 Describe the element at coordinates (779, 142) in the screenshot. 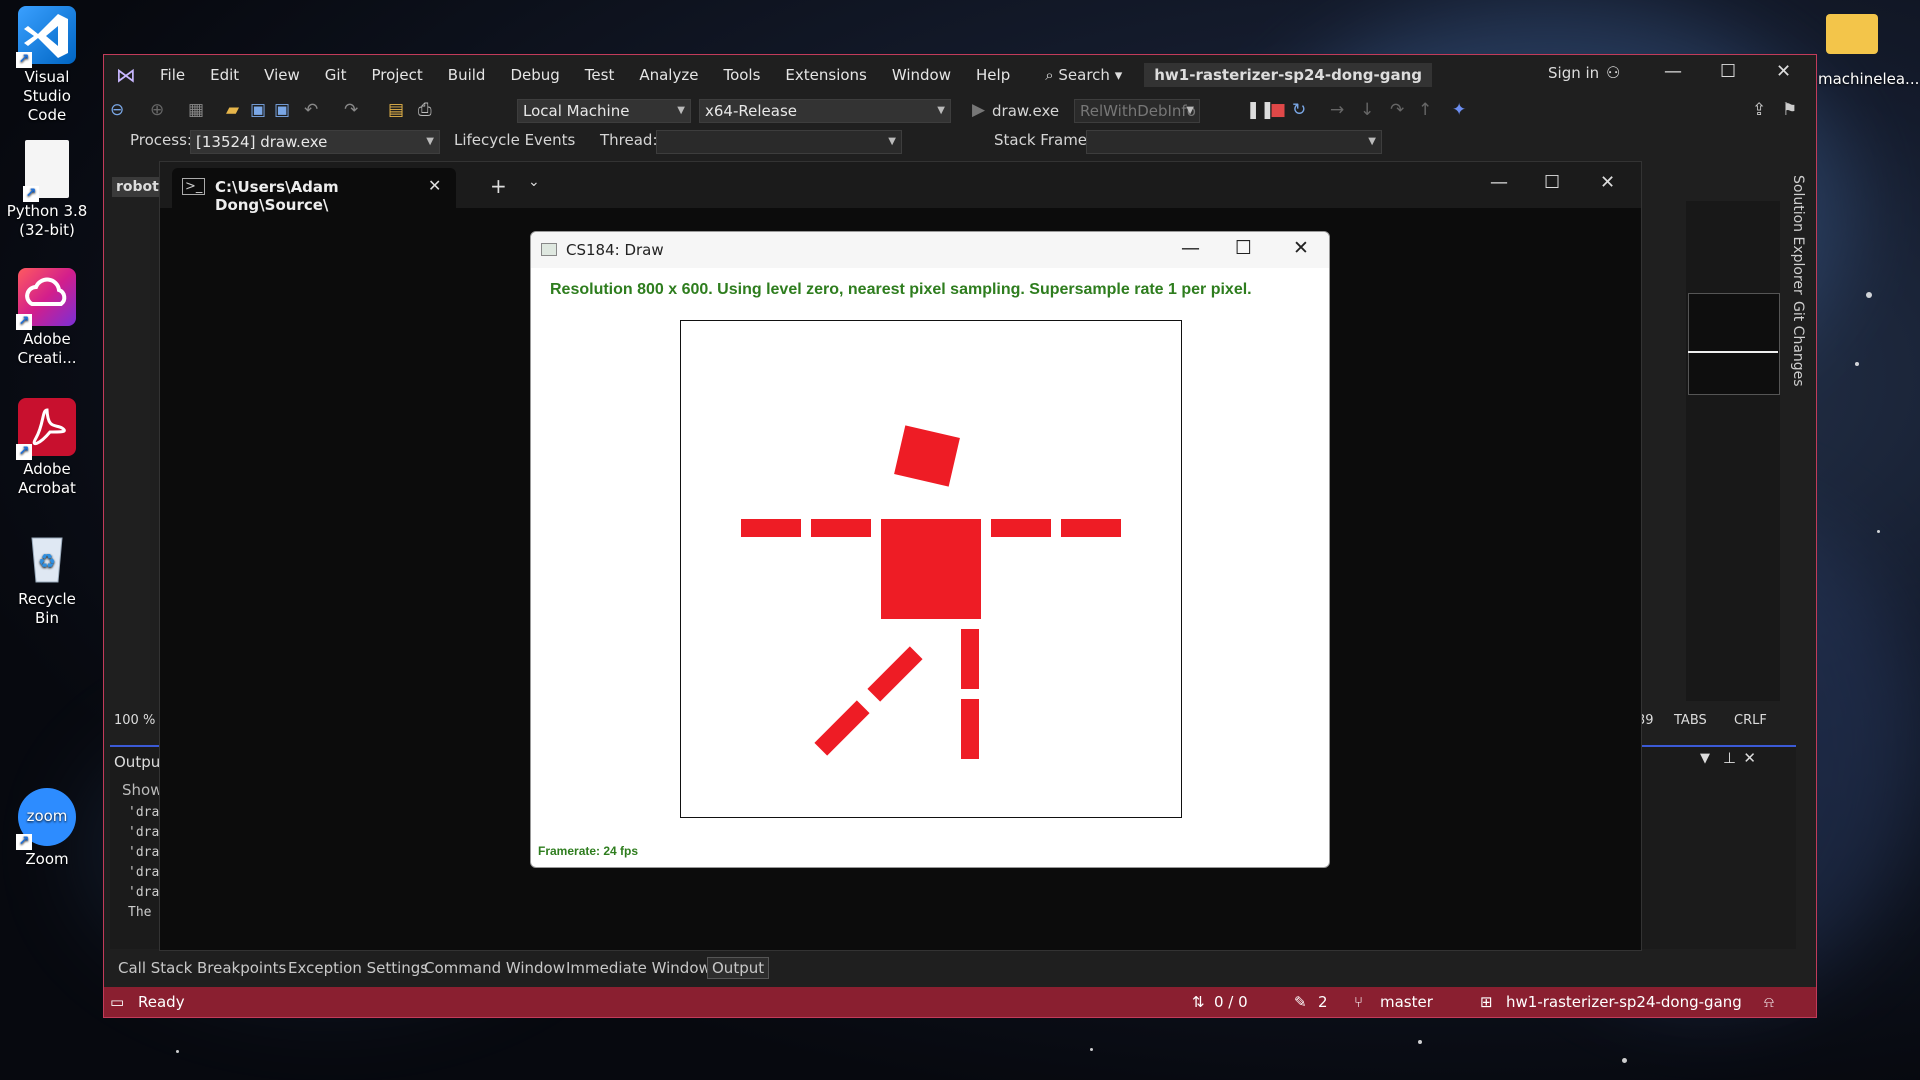

I see `thread-dropdown: ▼` at that location.